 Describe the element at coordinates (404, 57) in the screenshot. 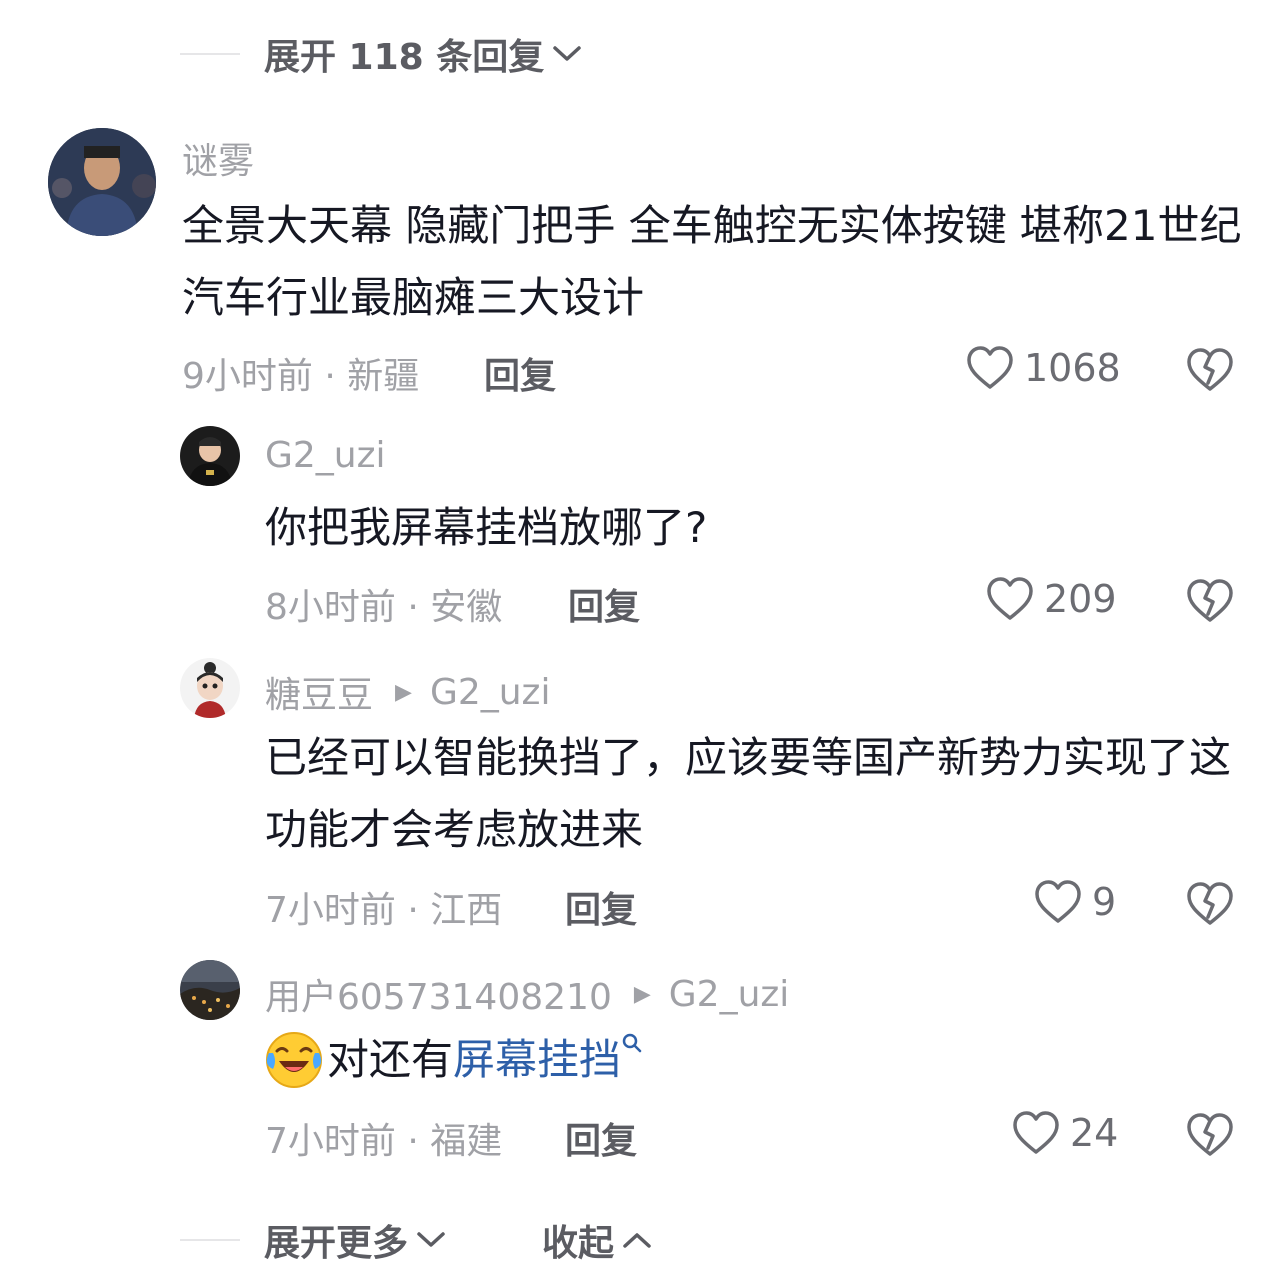

I see `expand-replies-label: 展开 118 条回复` at that location.